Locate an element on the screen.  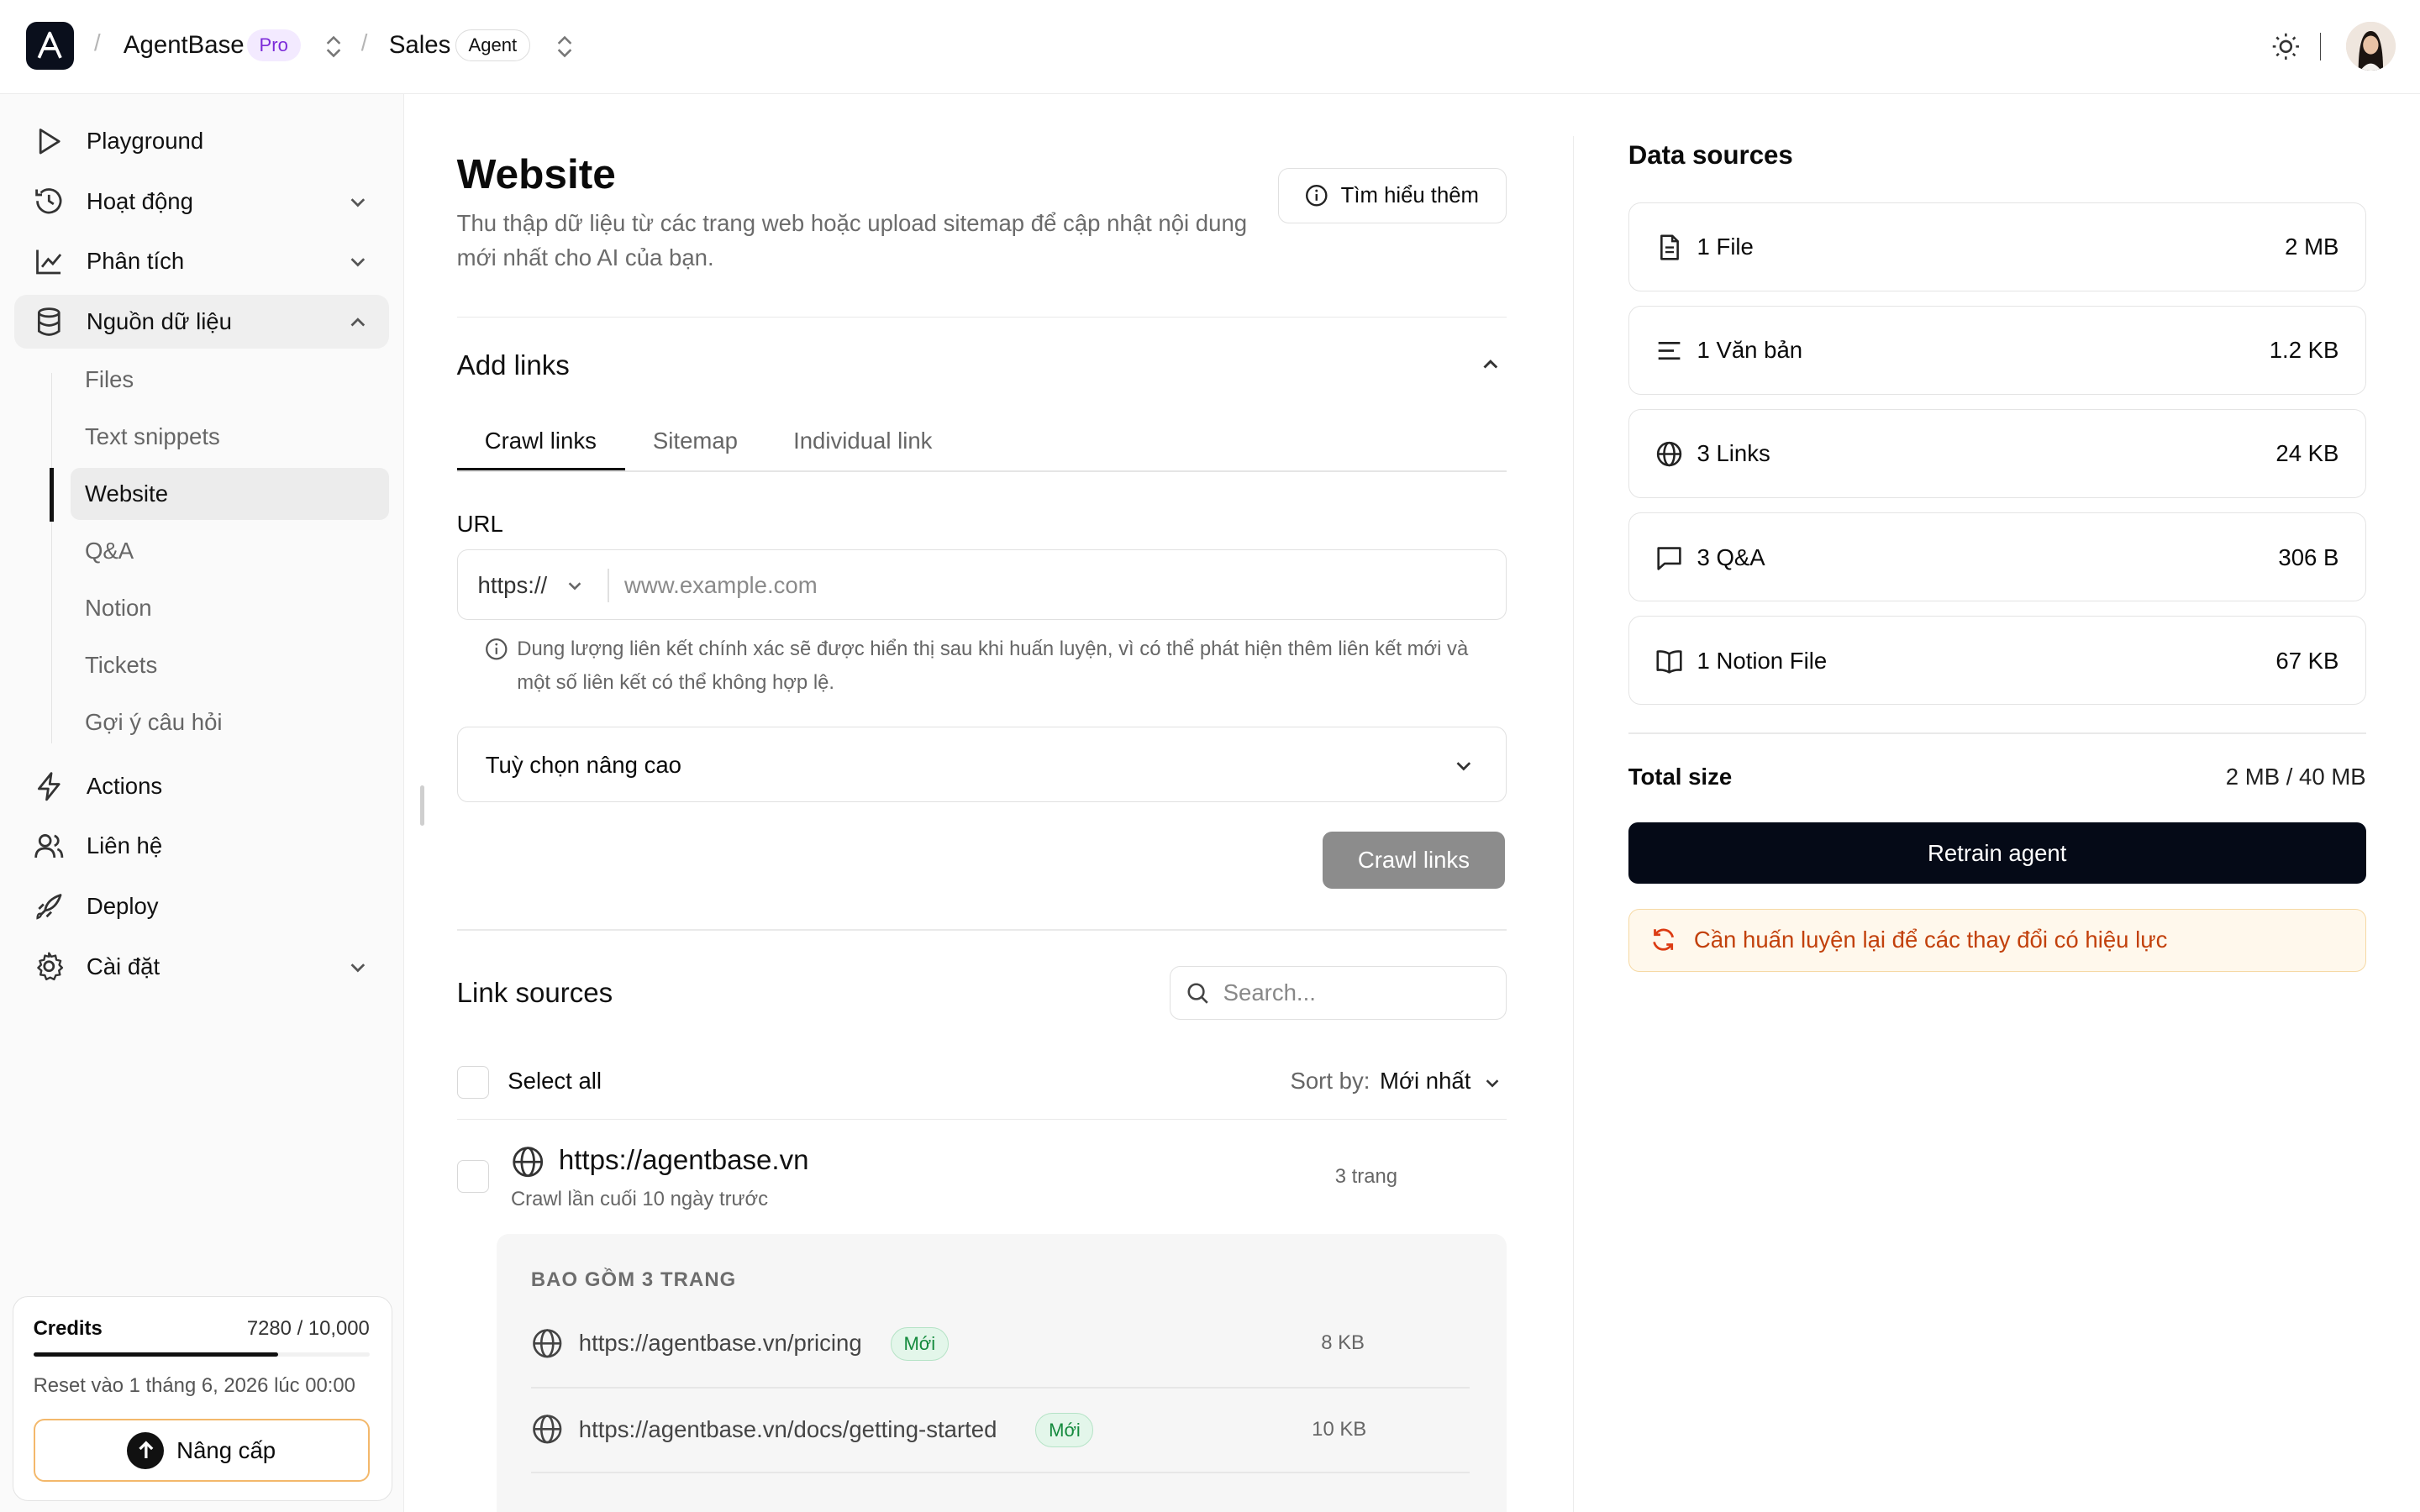
sidebar-subitem-website: Website is located at coordinates (230, 493).